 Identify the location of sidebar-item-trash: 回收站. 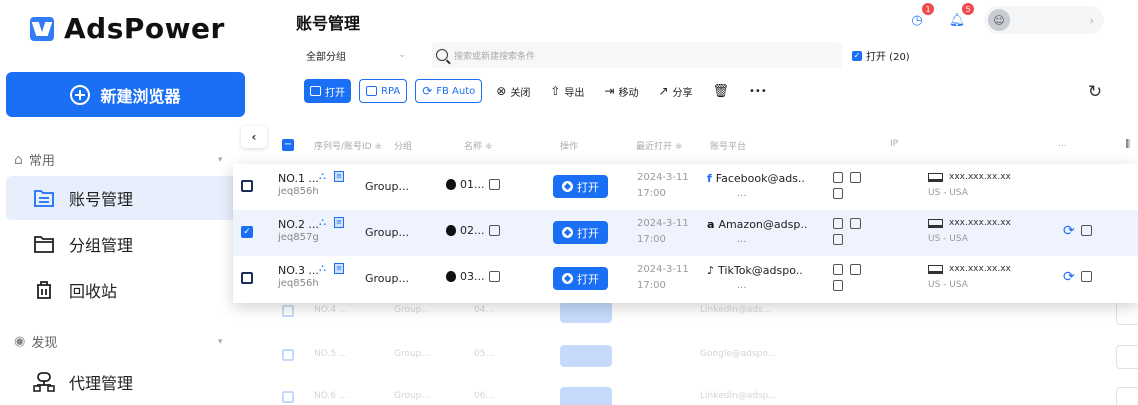
(125, 290).